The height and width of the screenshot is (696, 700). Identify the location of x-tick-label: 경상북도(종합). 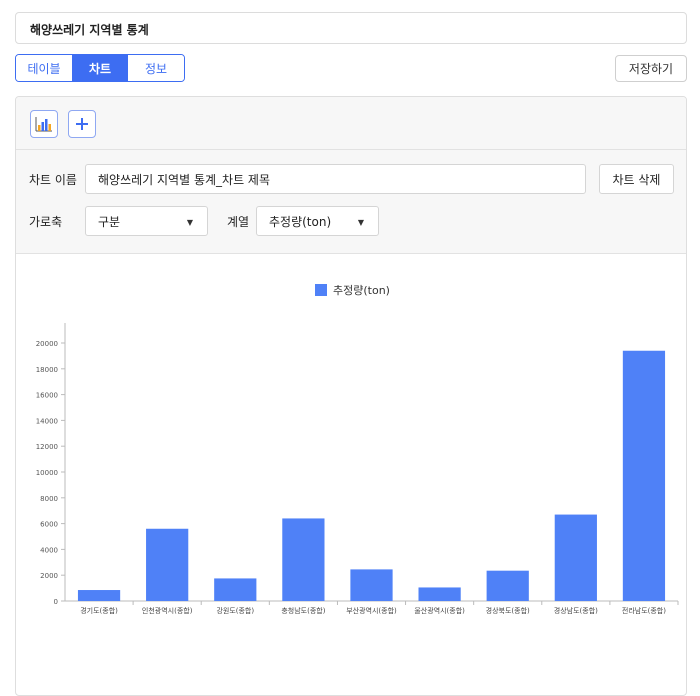
(508, 610).